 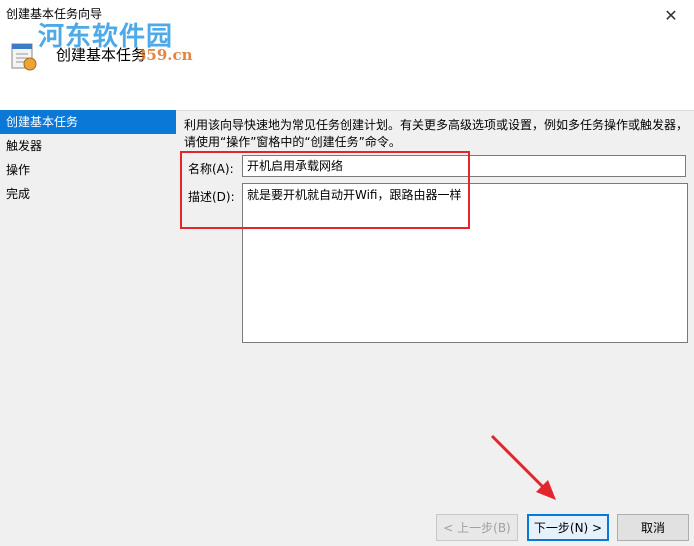 What do you see at coordinates (671, 15) in the screenshot?
I see `close-icon: ✕` at bounding box center [671, 15].